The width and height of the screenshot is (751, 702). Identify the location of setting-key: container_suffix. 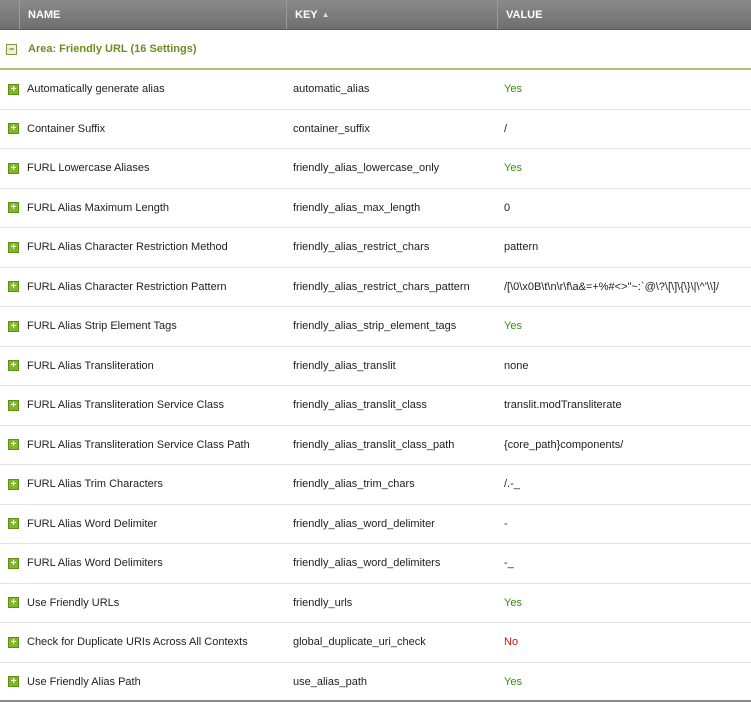
(331, 128).